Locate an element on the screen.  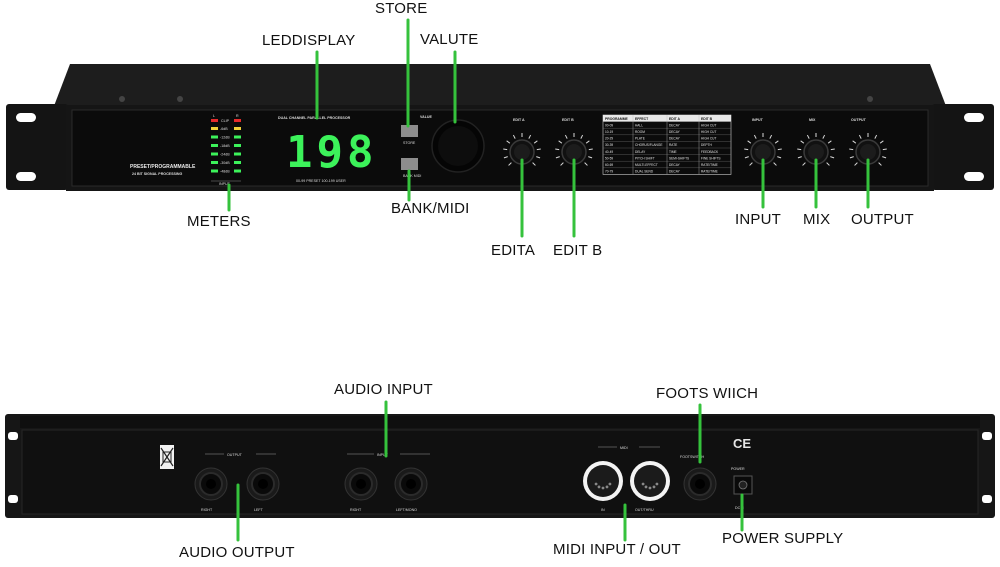
clip-led-l is located at coordinates (214, 120).